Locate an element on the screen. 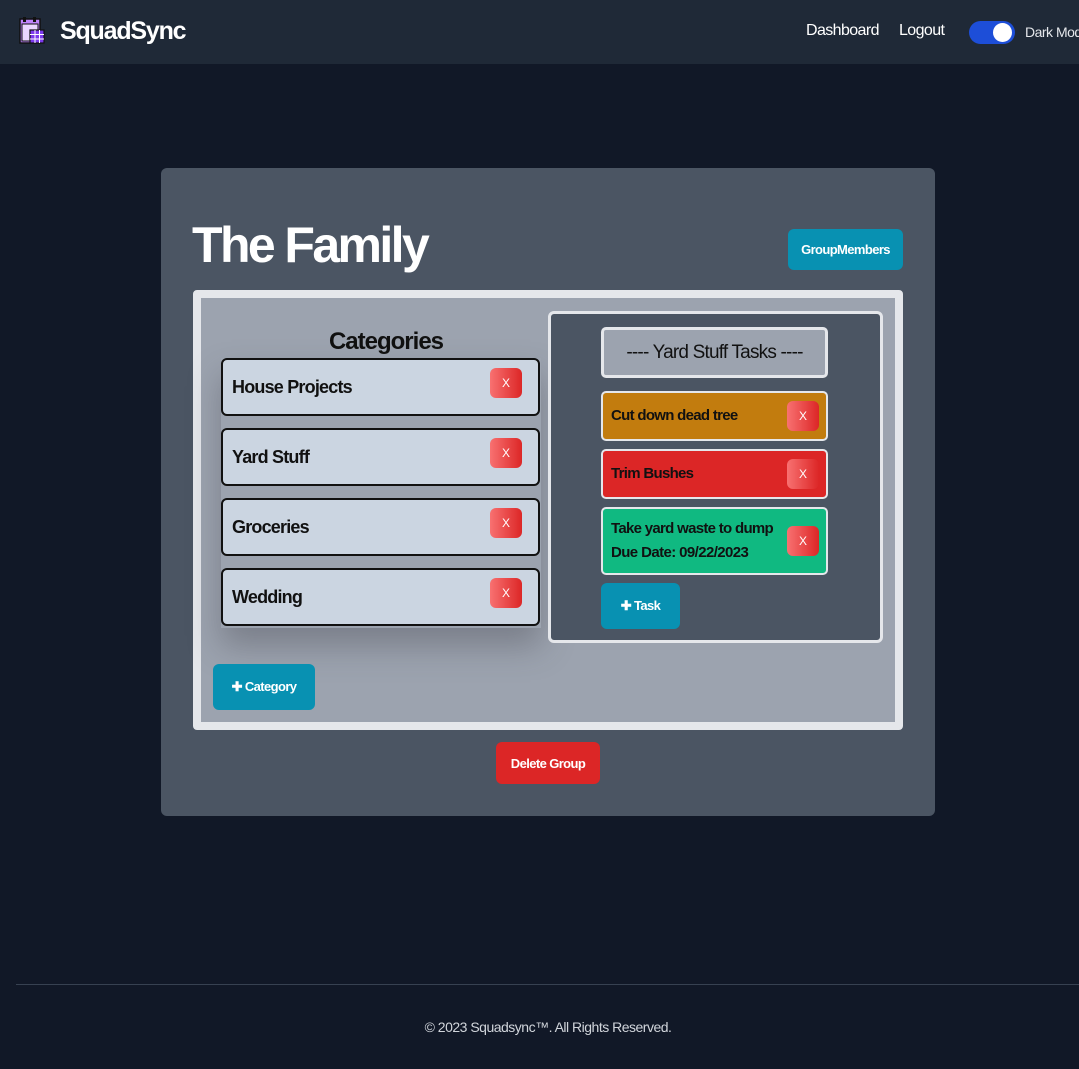  dark-mode-label: Dark Mode is located at coordinates (1052, 32).